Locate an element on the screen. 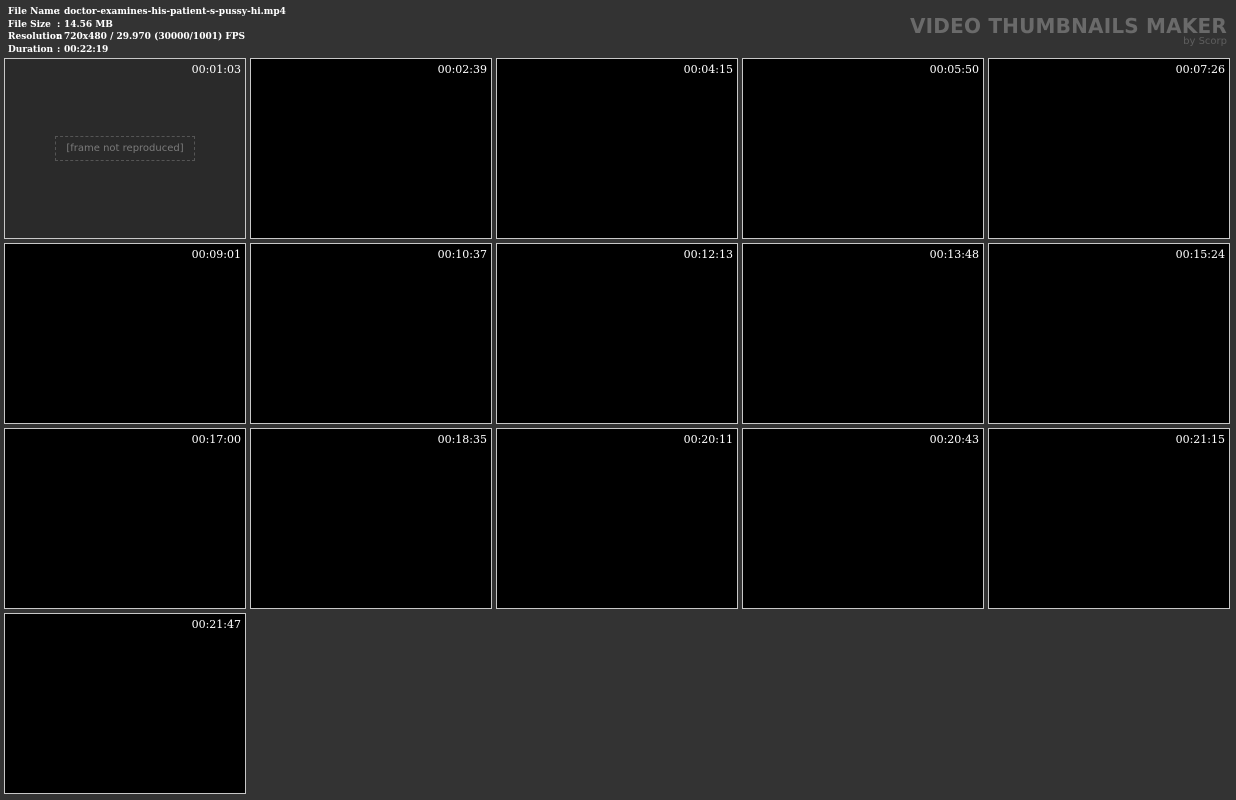  thumbnail: 00:05:50 is located at coordinates (863, 148).